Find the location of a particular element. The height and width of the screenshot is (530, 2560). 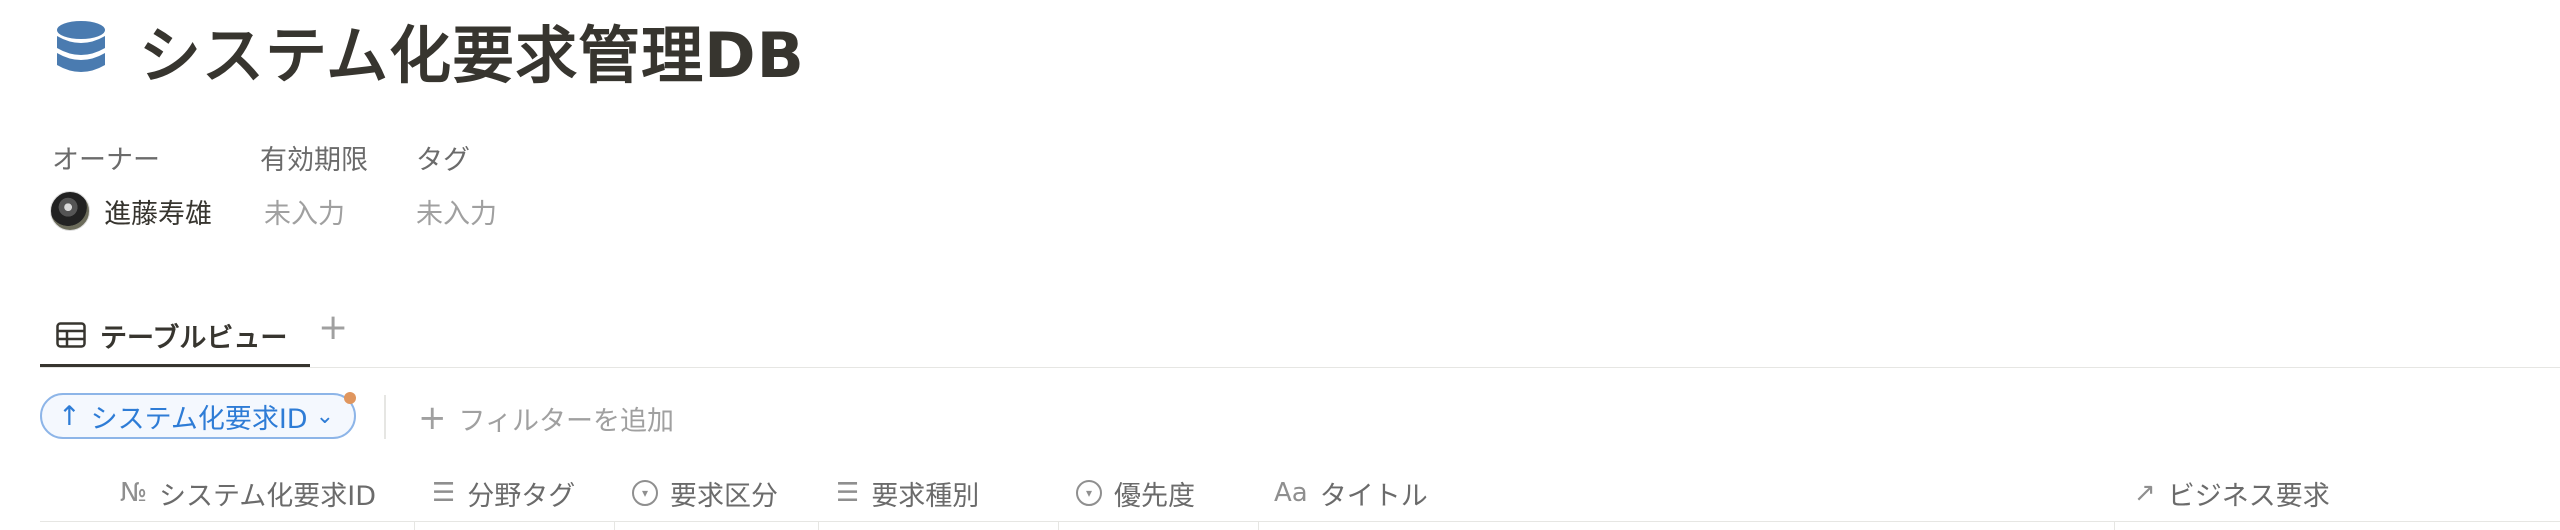

column-header-business-request: ↗ ビジネス要求 is located at coordinates (2232, 493).